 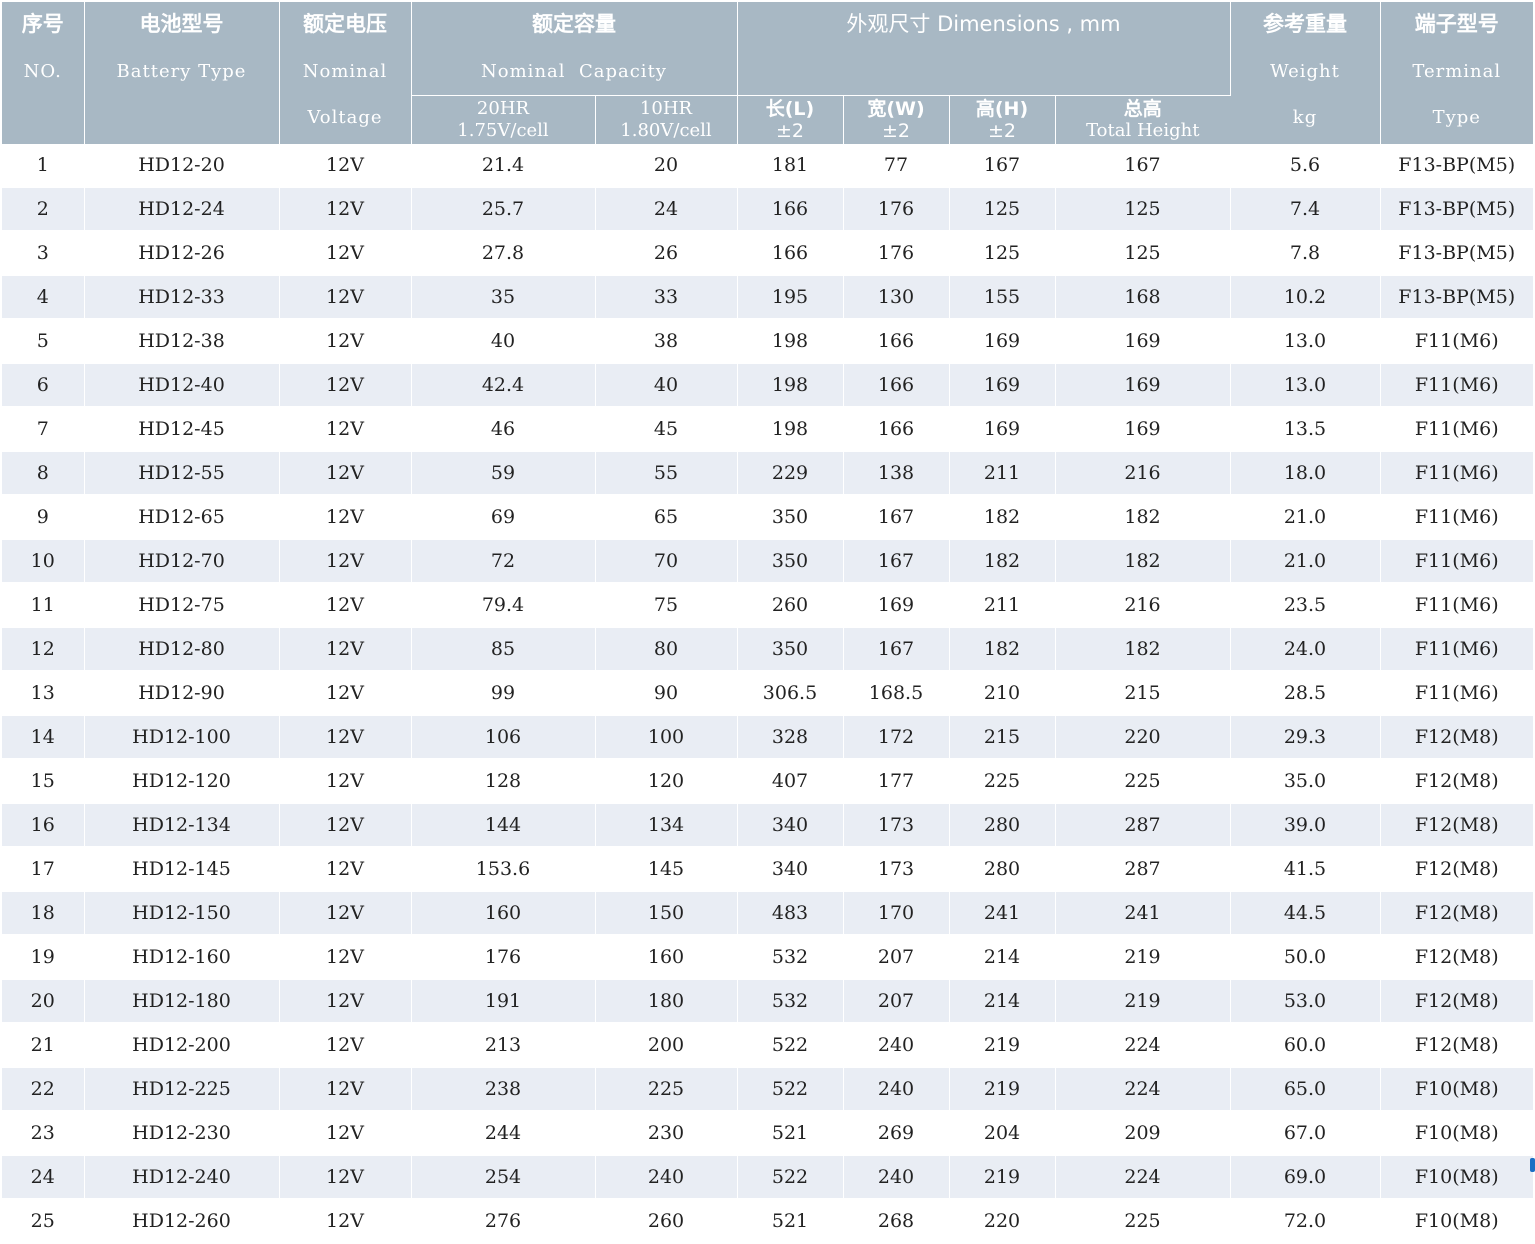 What do you see at coordinates (666, 825) in the screenshot?
I see `cell-capacity-10hr: 134` at bounding box center [666, 825].